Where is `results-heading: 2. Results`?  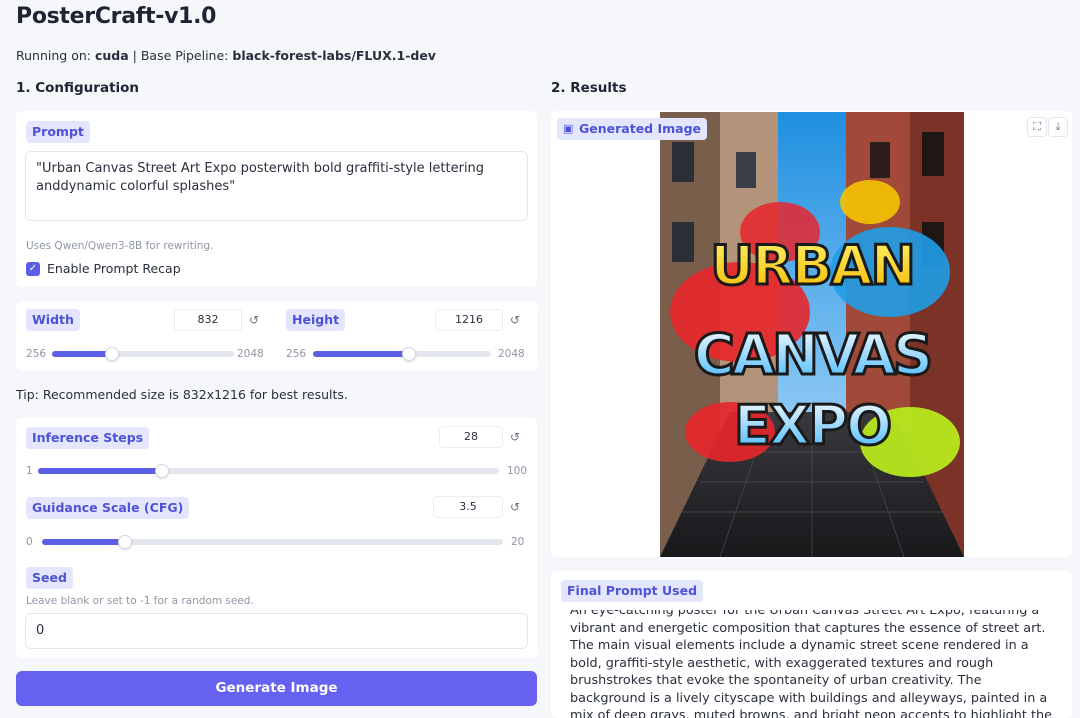 results-heading: 2. Results is located at coordinates (589, 88).